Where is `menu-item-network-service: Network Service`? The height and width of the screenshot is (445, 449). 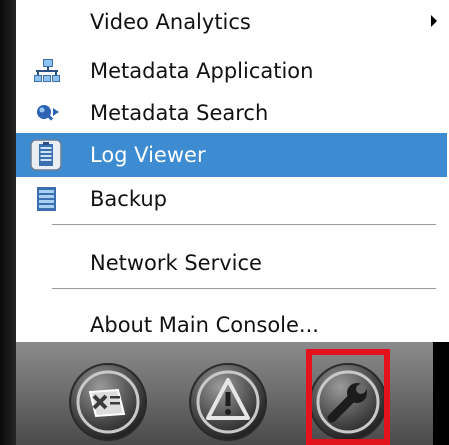
menu-item-network-service: Network Service is located at coordinates (231, 263).